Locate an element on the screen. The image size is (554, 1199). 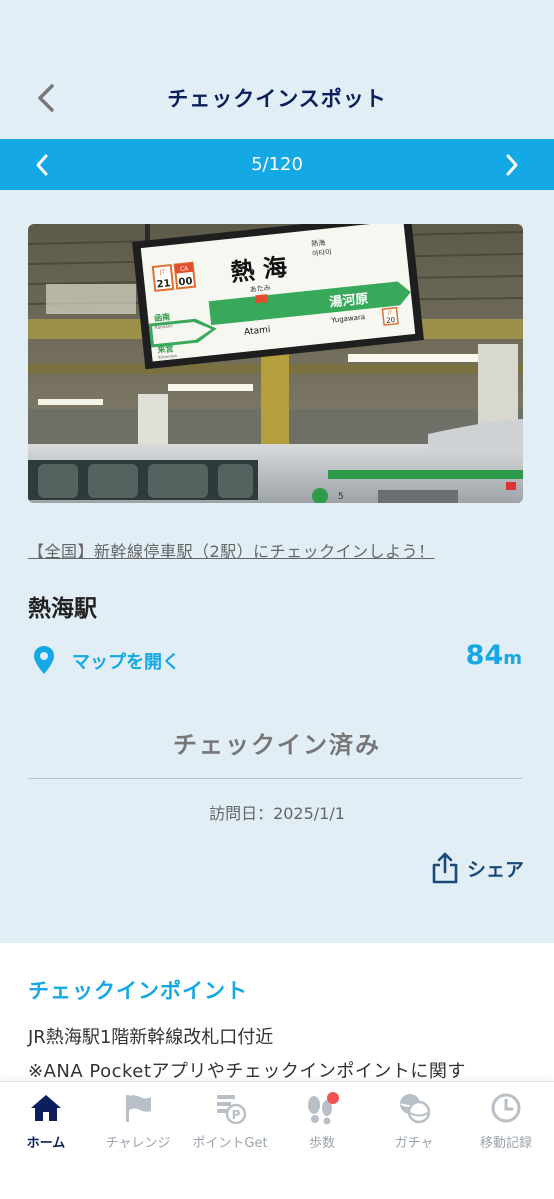
chevron-right-icon is located at coordinates (512, 165).